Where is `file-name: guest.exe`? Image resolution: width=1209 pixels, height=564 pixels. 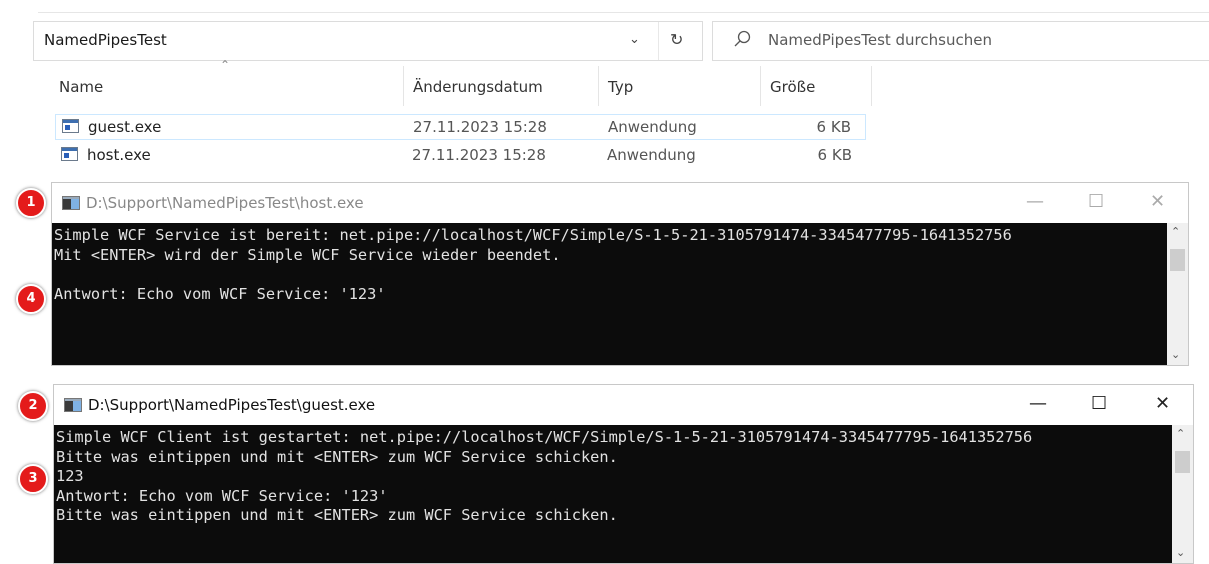 file-name: guest.exe is located at coordinates (125, 127).